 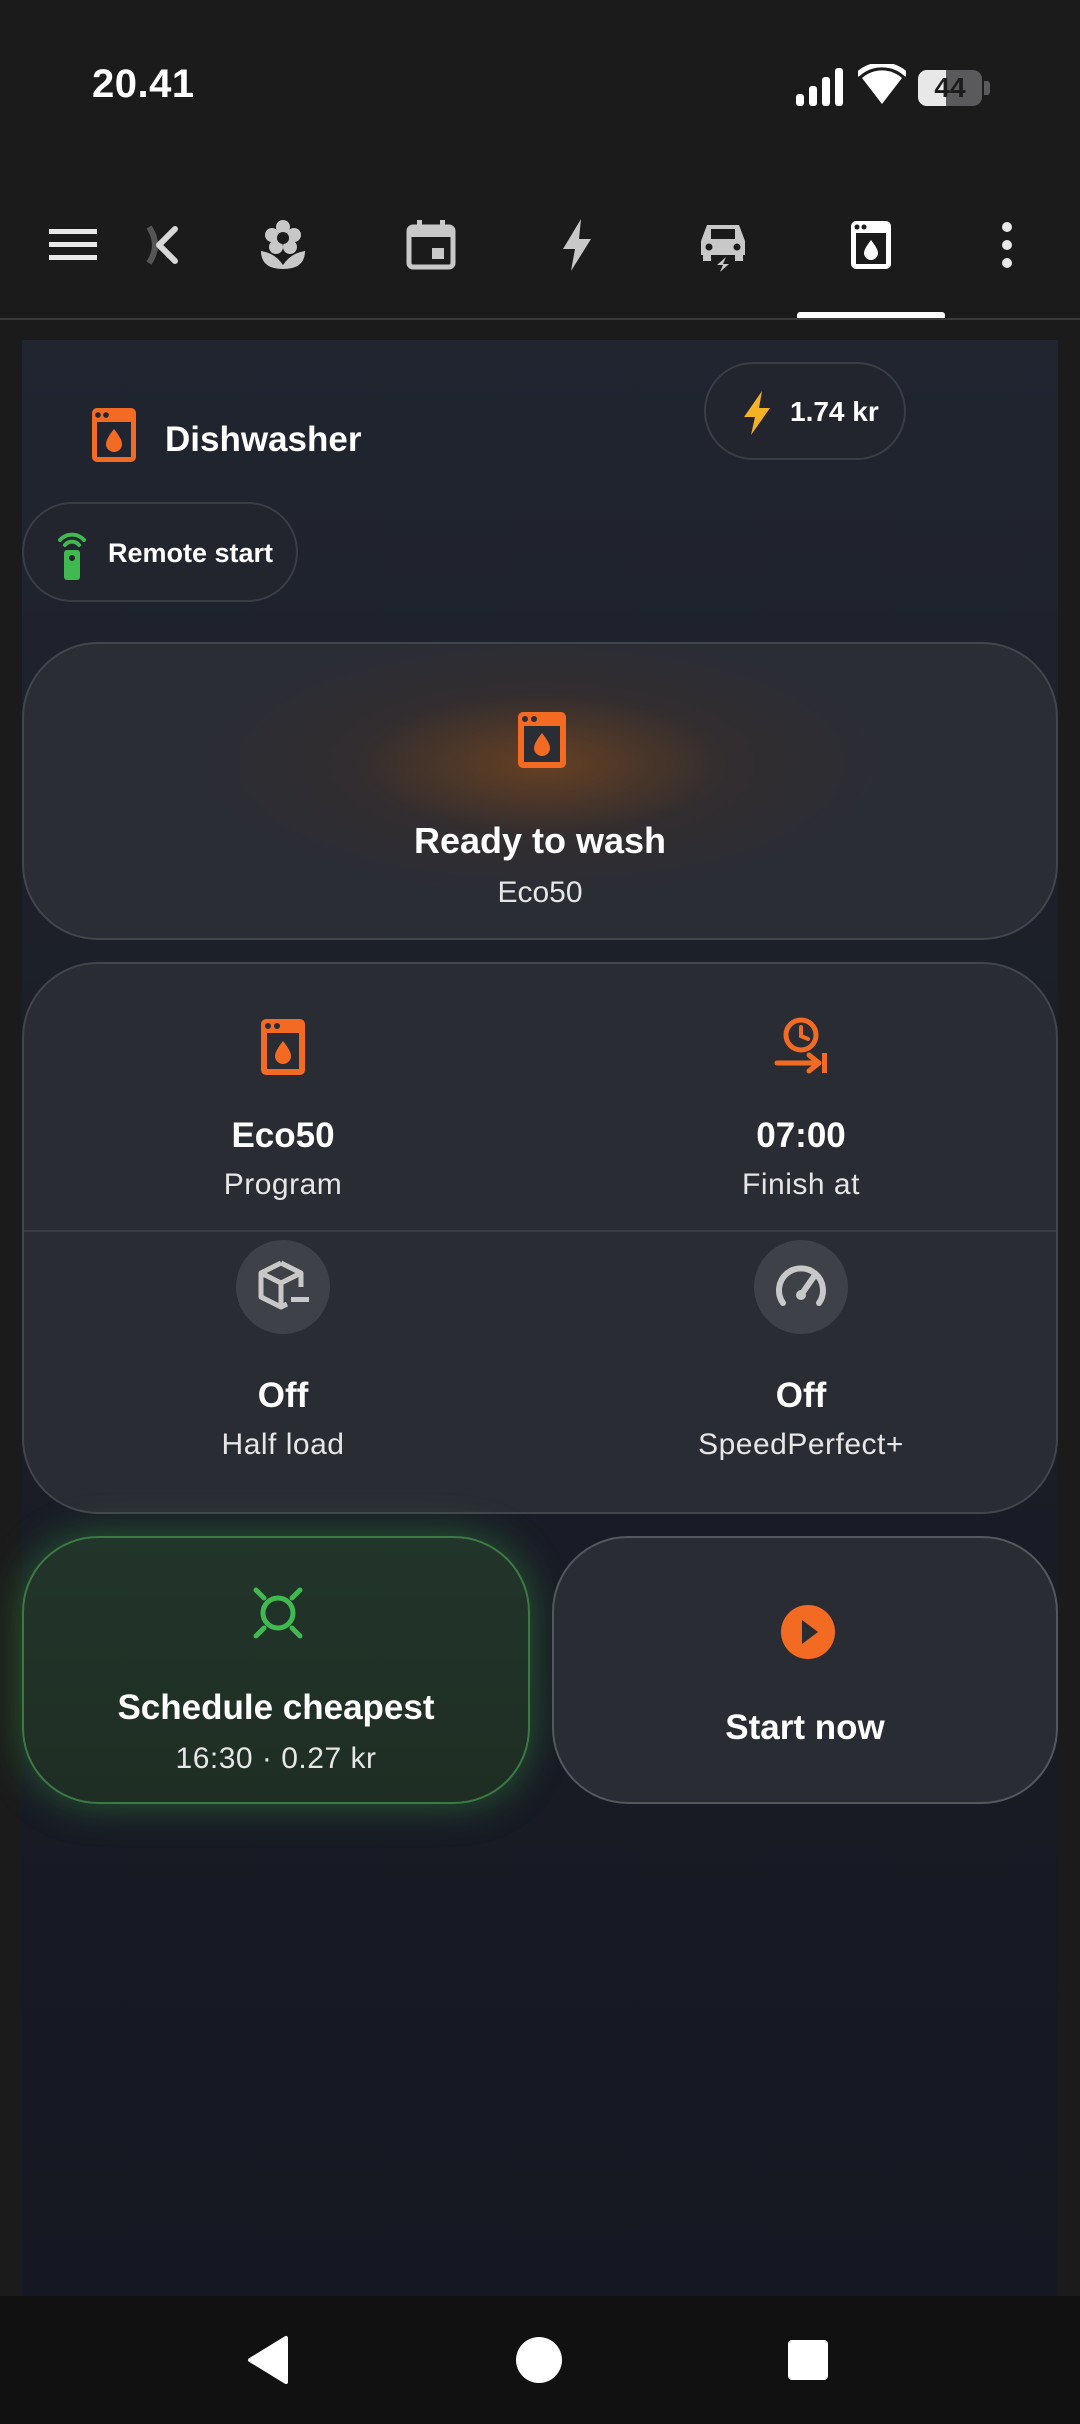 I want to click on tab-calendar, so click(x=431, y=245).